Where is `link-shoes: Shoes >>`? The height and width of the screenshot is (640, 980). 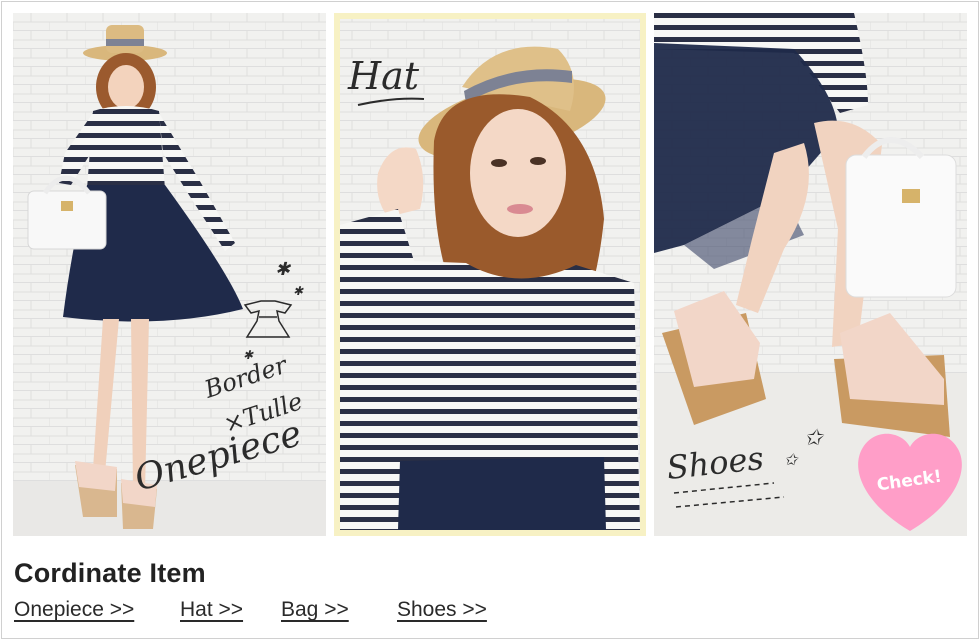 link-shoes: Shoes >> is located at coordinates (442, 610).